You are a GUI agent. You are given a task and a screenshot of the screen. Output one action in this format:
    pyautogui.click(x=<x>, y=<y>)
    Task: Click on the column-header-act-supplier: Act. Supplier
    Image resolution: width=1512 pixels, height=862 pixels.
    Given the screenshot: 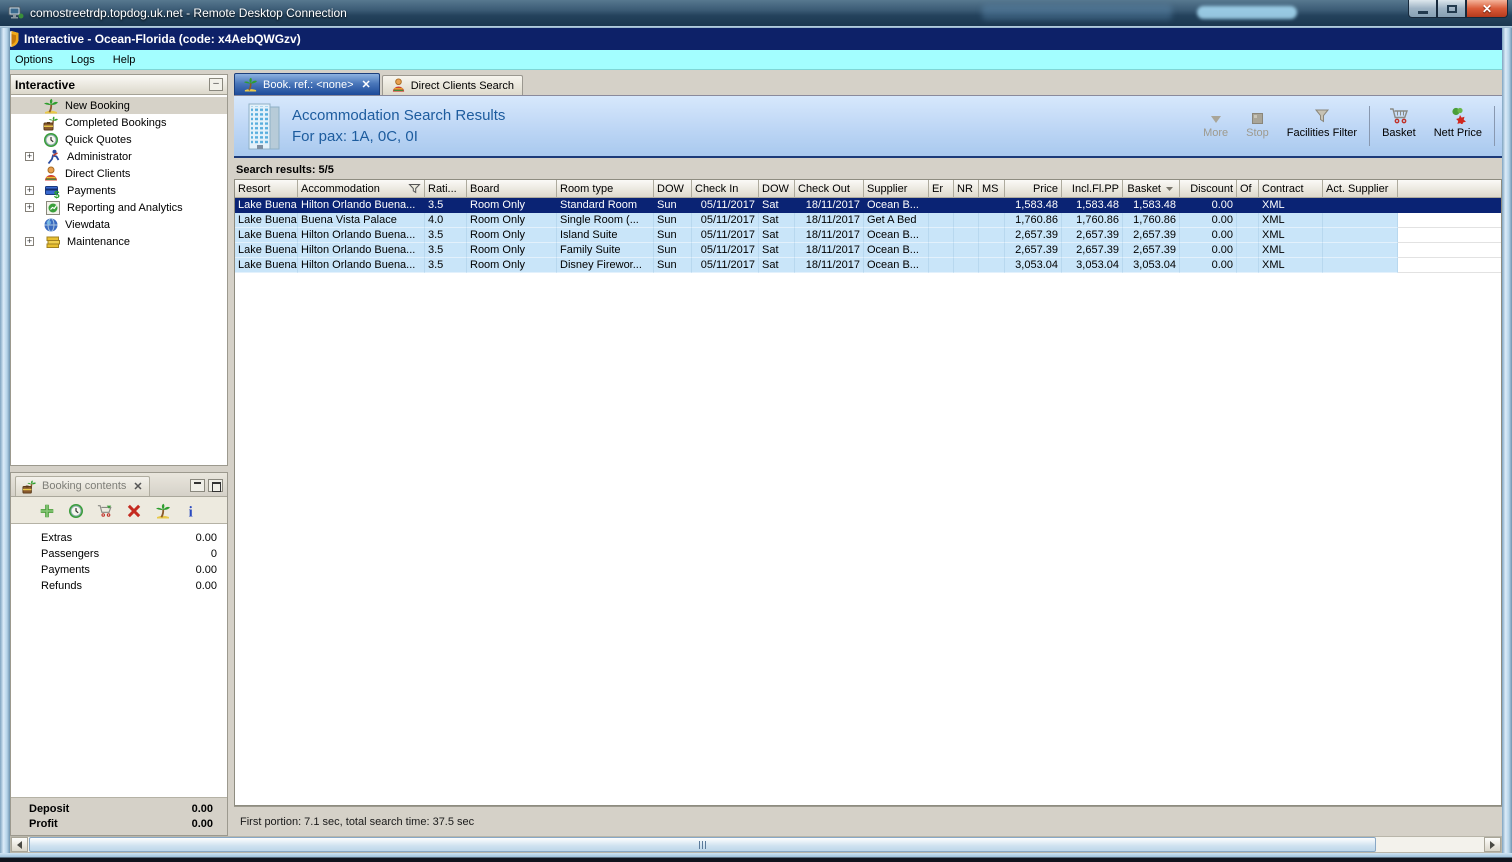 What is the action you would take?
    pyautogui.click(x=1360, y=189)
    